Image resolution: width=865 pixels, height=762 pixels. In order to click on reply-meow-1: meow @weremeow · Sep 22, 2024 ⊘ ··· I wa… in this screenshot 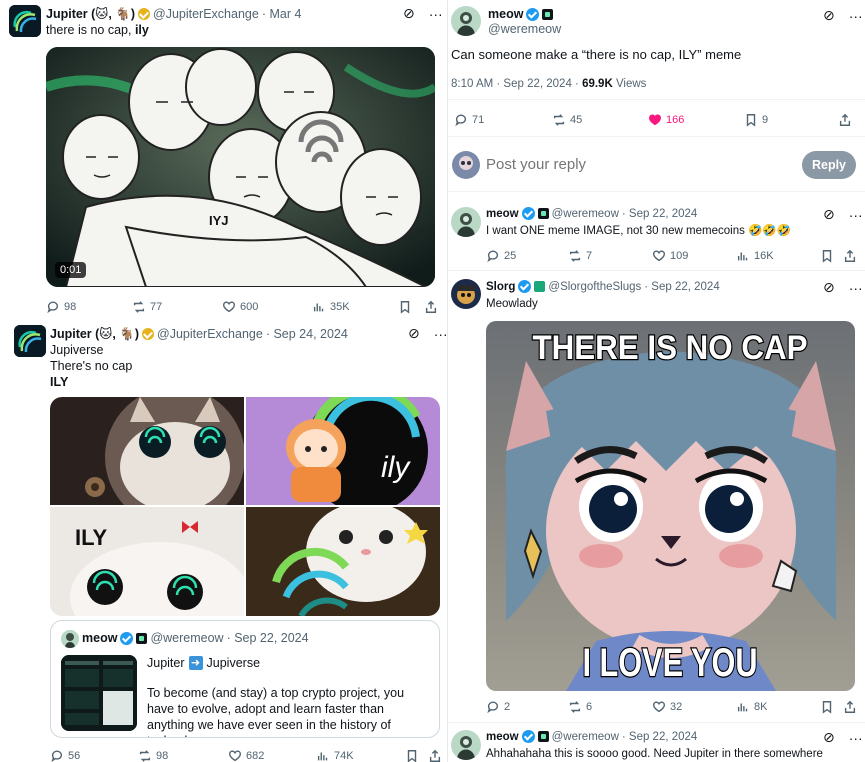, I will do `click(656, 231)`.